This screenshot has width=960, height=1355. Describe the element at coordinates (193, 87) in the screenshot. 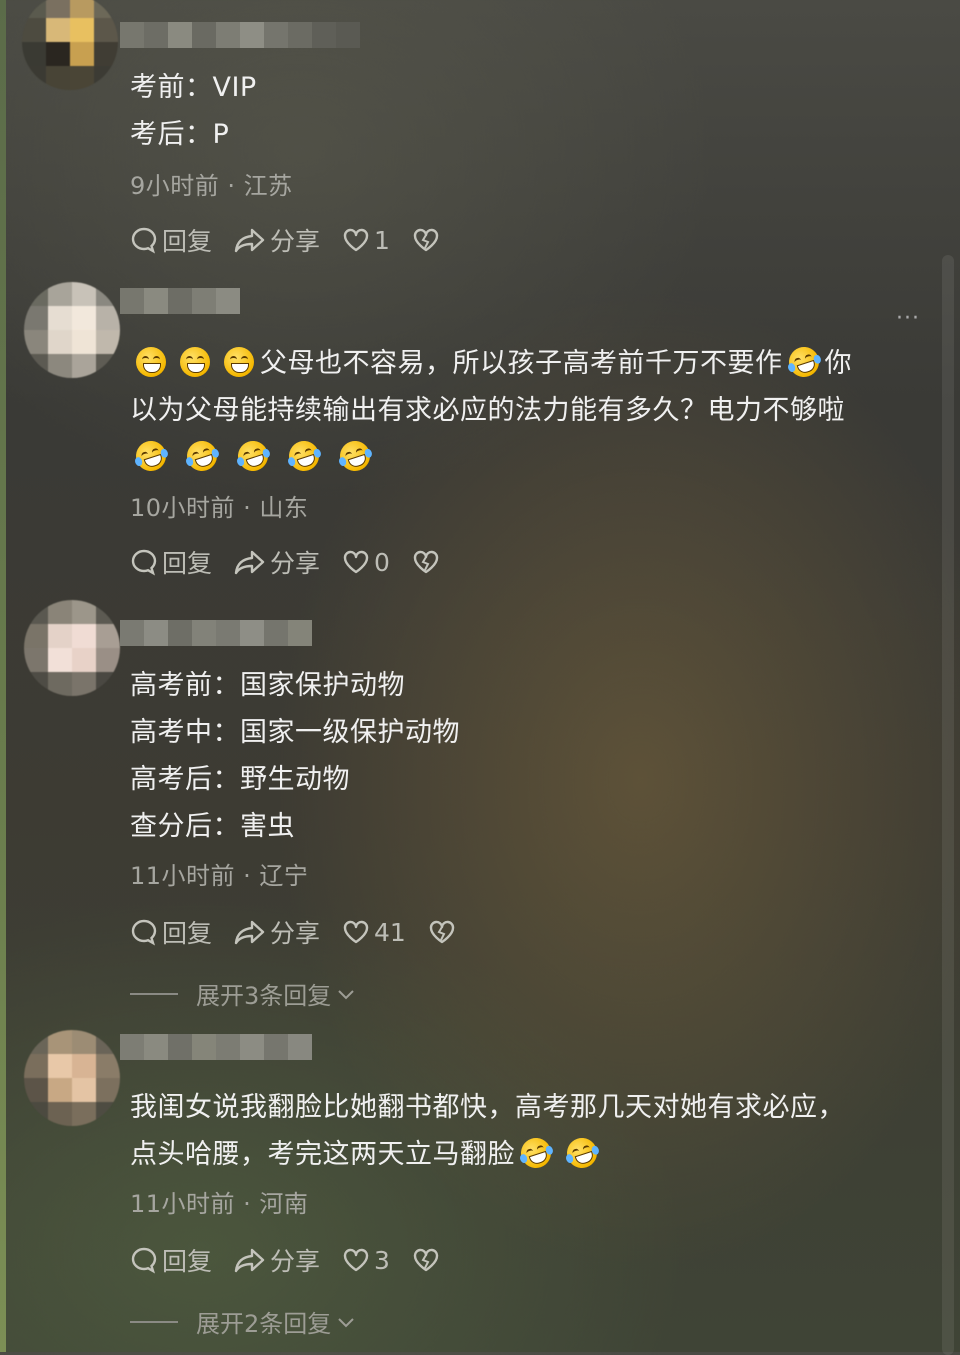

I see `comment-line: 考前：VIP` at that location.